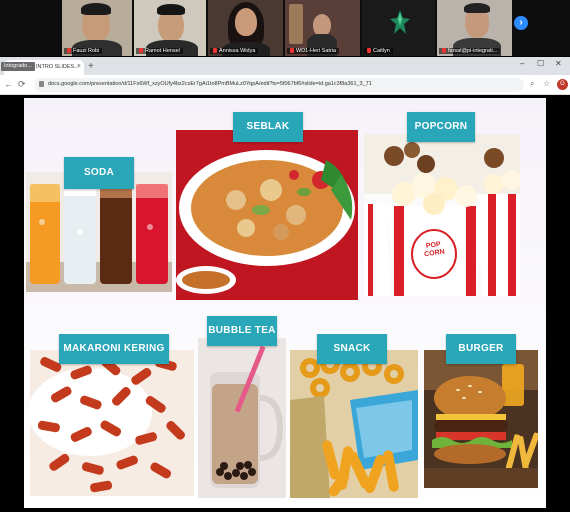 The height and width of the screenshot is (512, 570). What do you see at coordinates (540, 63) in the screenshot?
I see `maximize-button: ☐` at bounding box center [540, 63].